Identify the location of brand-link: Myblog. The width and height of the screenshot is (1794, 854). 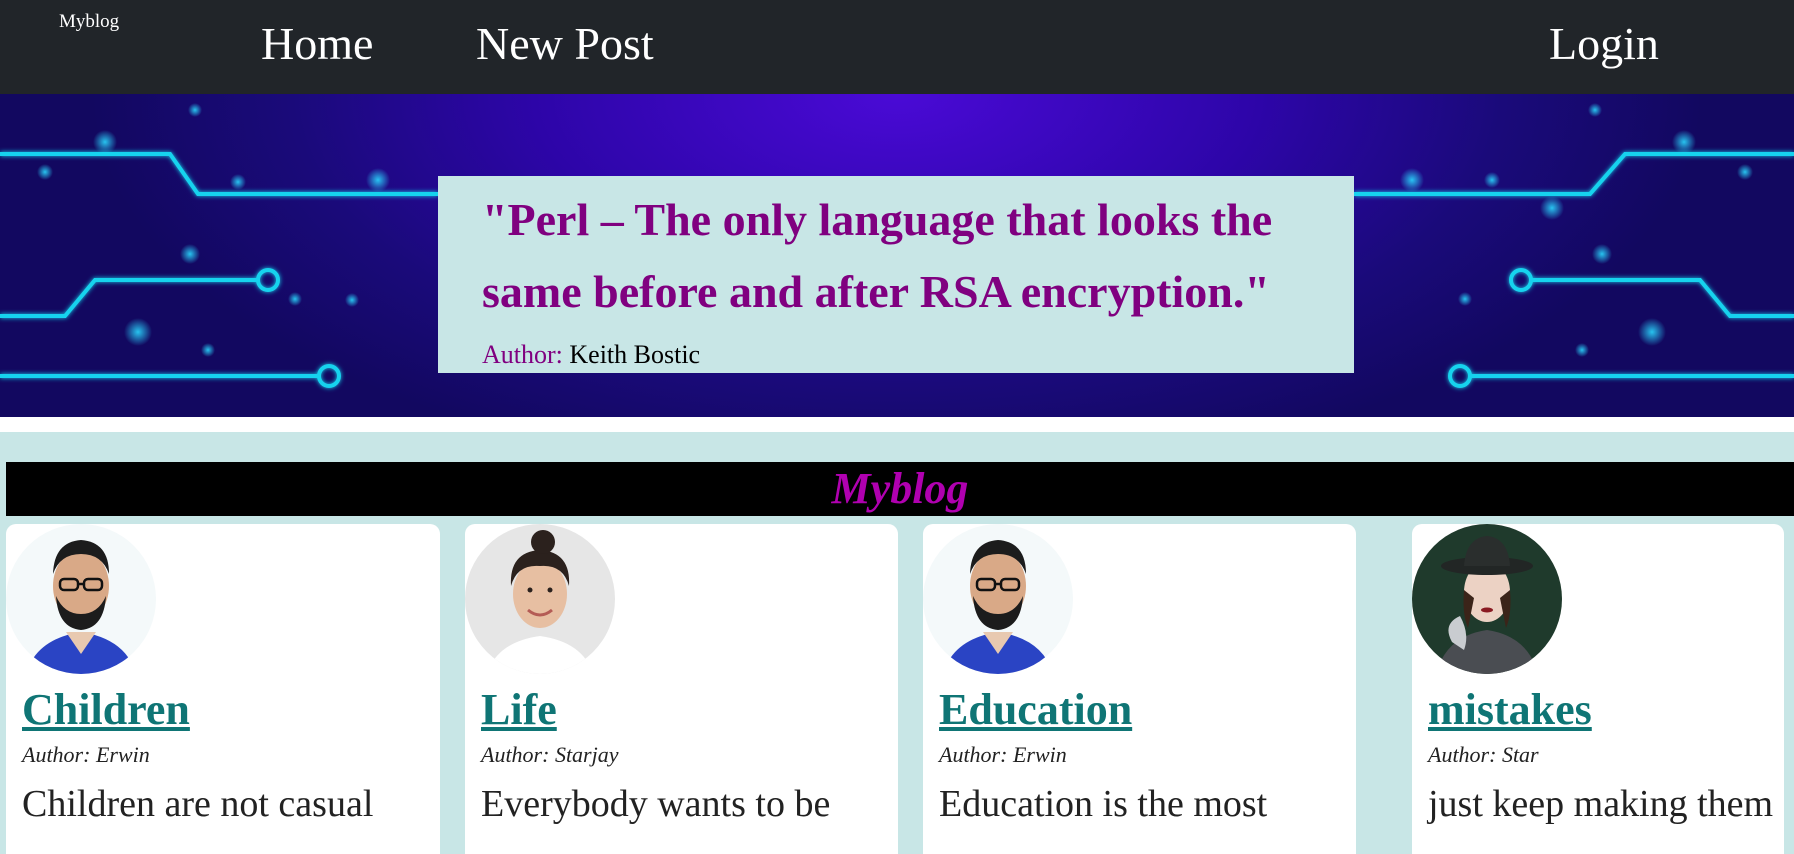
(89, 22).